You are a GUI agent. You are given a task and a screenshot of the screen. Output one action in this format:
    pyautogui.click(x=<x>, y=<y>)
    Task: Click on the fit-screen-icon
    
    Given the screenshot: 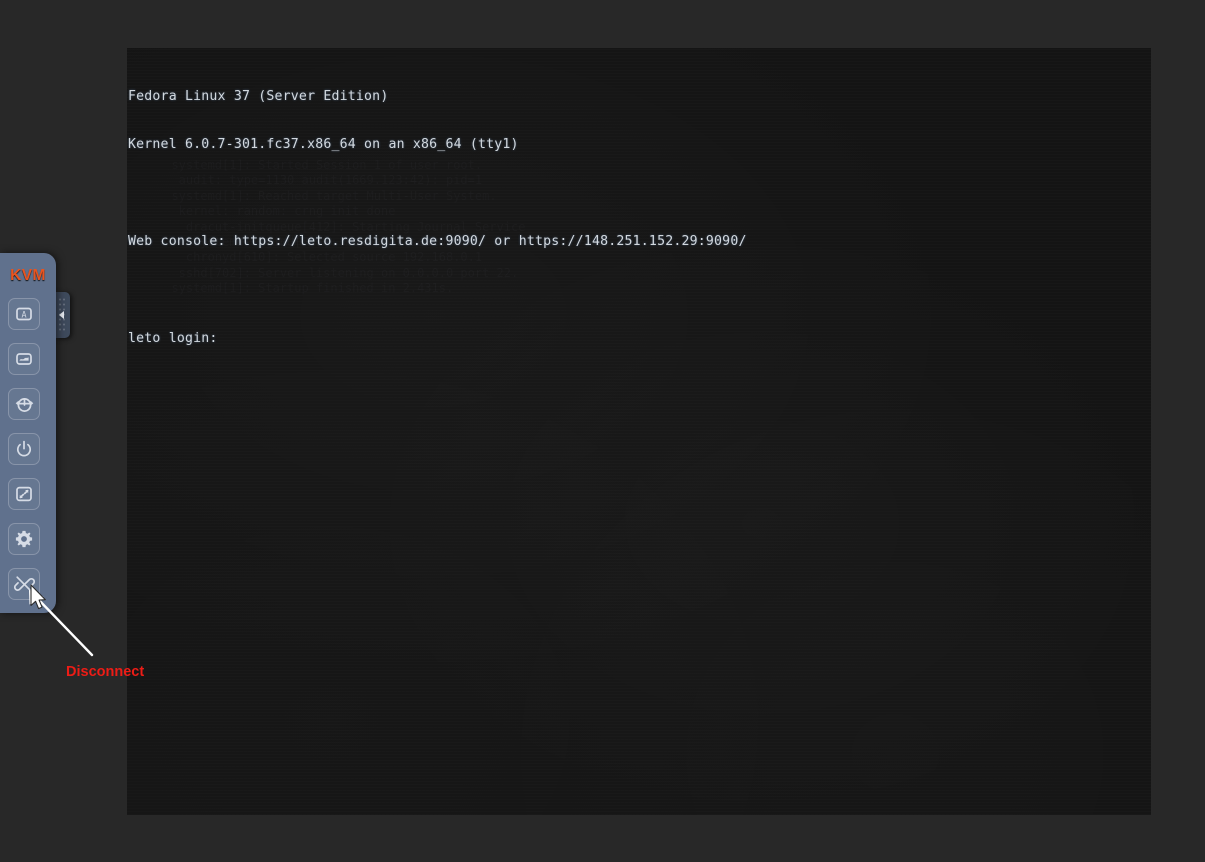 What is the action you would take?
    pyautogui.click(x=24, y=494)
    